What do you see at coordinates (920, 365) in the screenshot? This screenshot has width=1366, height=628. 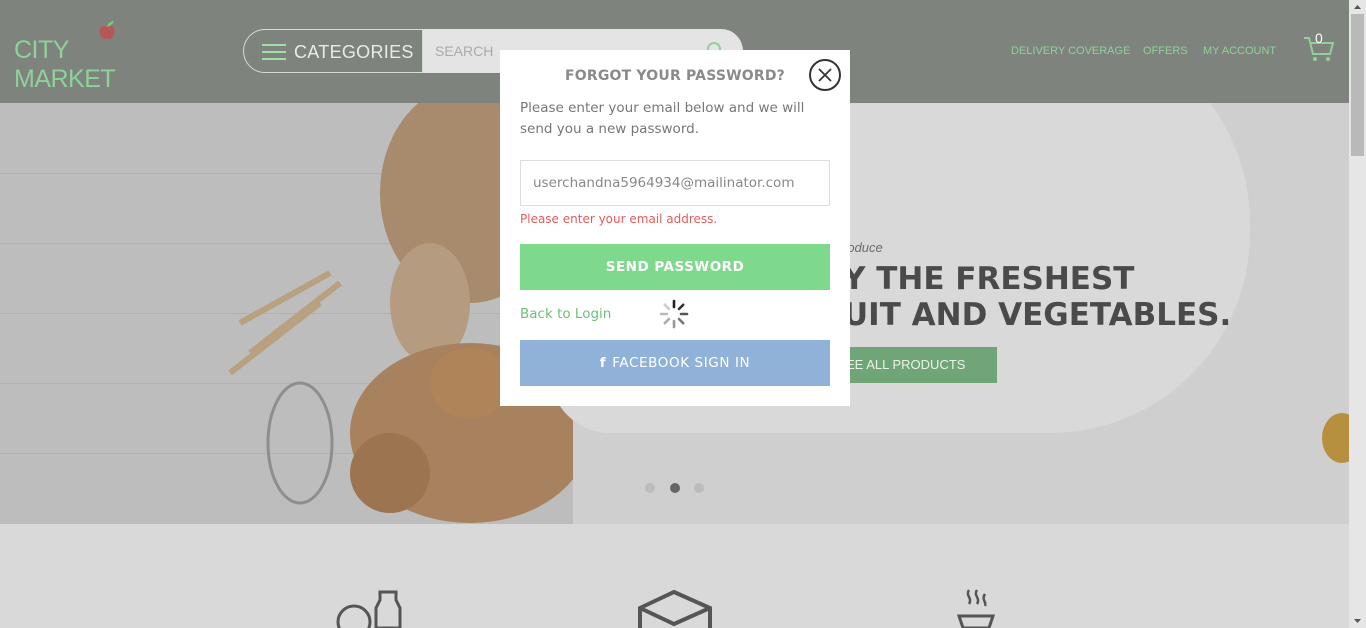 I see `see-all-products-button: EE ALL PRODUCTS` at bounding box center [920, 365].